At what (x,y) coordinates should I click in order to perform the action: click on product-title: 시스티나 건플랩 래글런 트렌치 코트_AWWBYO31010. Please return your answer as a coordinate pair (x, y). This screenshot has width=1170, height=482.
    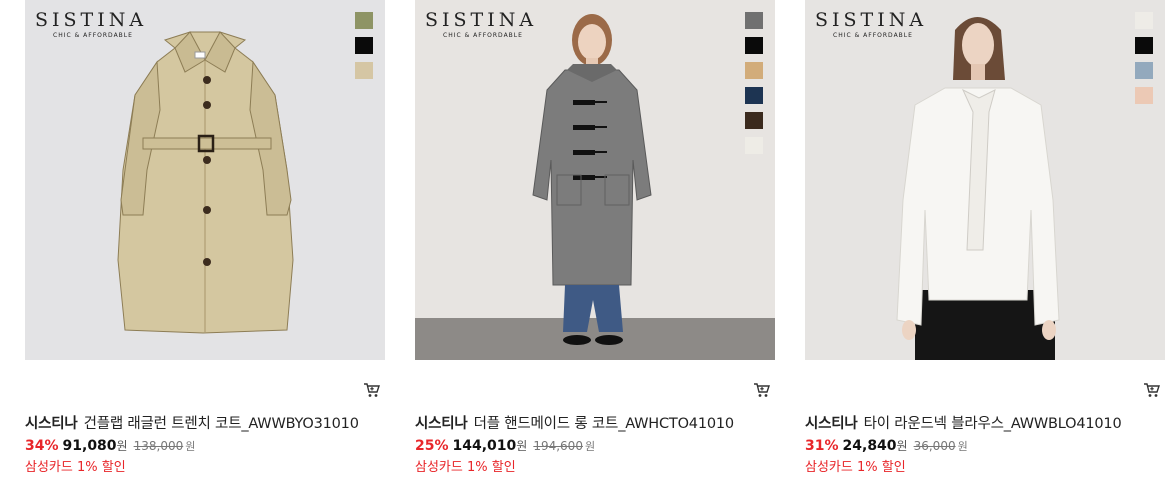
    Looking at the image, I should click on (192, 422).